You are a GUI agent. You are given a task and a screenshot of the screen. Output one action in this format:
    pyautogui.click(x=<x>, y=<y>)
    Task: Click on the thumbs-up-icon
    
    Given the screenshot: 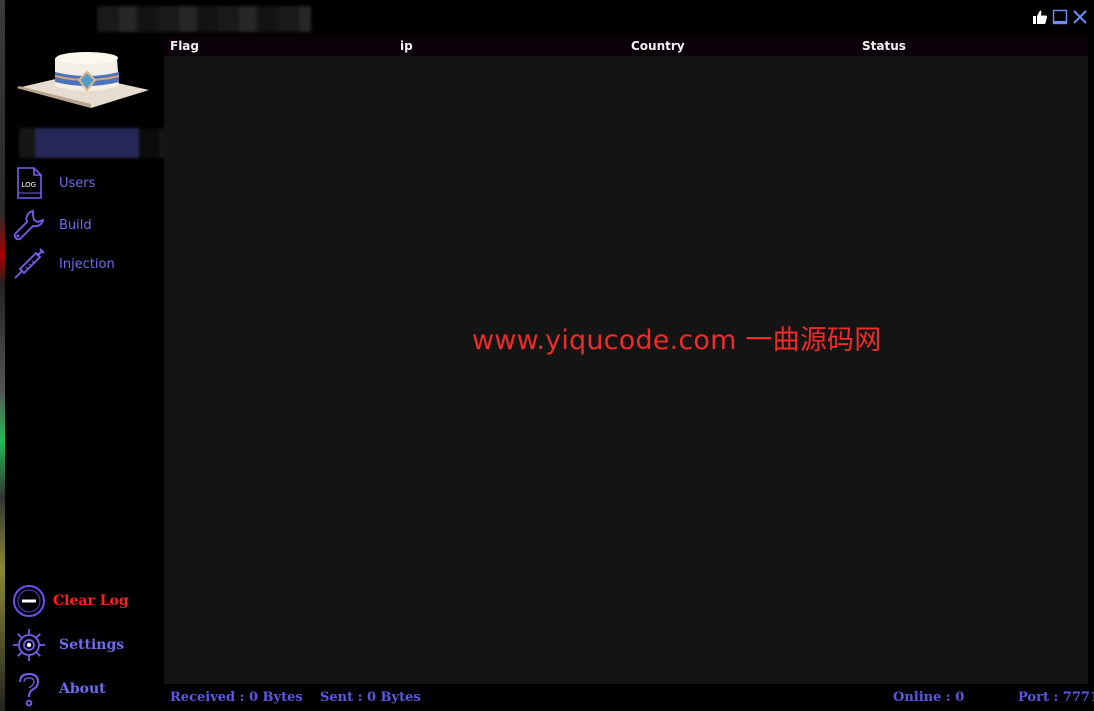 What is the action you would take?
    pyautogui.click(x=1039, y=16)
    